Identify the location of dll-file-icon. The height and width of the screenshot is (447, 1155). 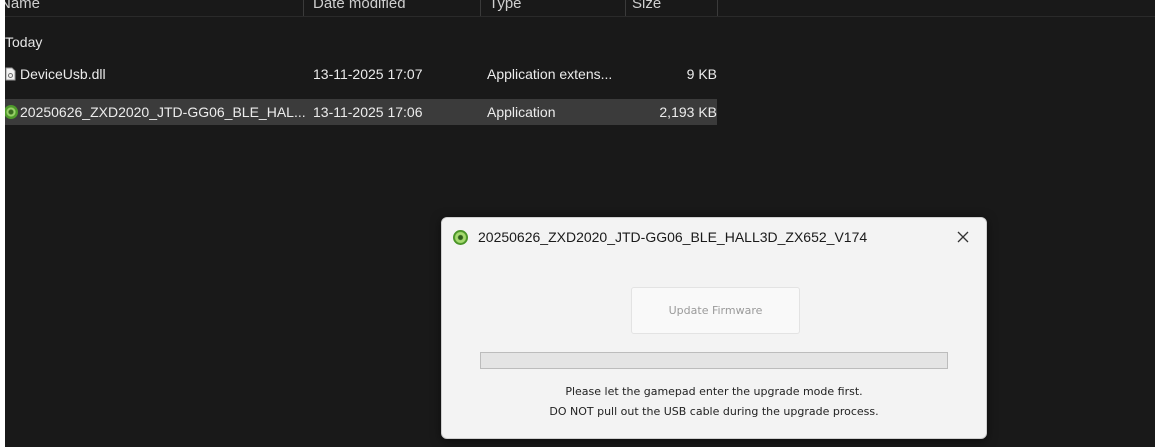
(10, 74).